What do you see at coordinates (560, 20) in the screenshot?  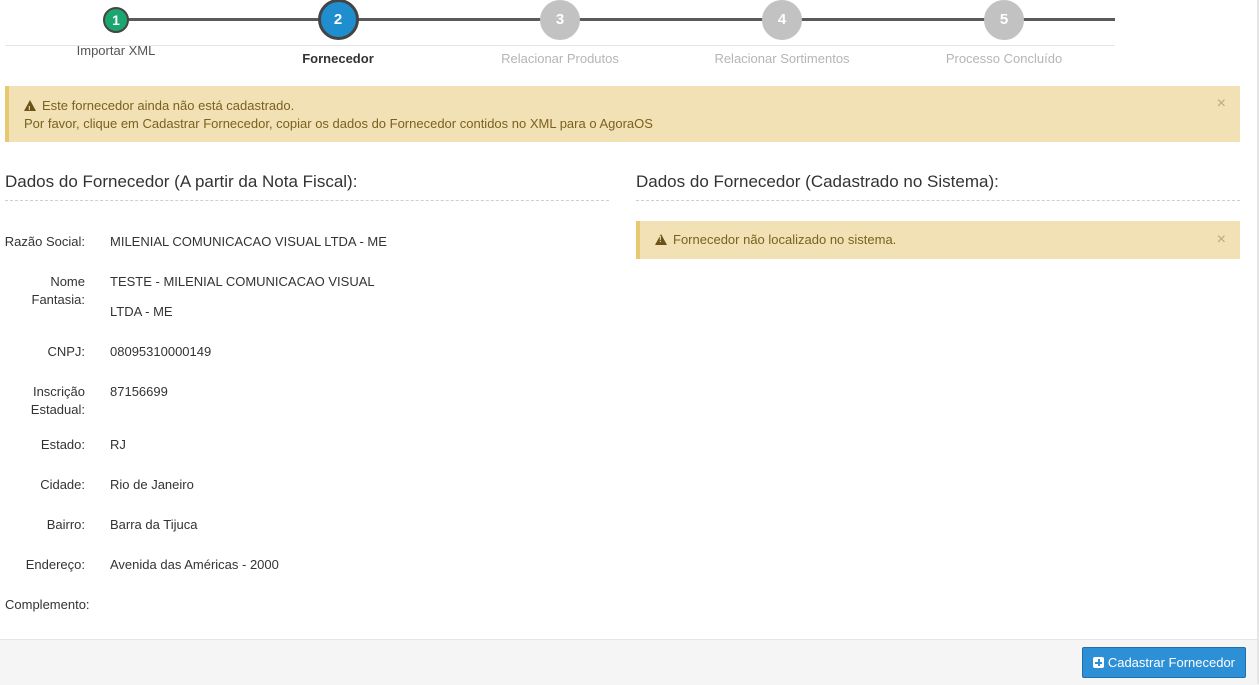 I see `step-circle-3: 3` at bounding box center [560, 20].